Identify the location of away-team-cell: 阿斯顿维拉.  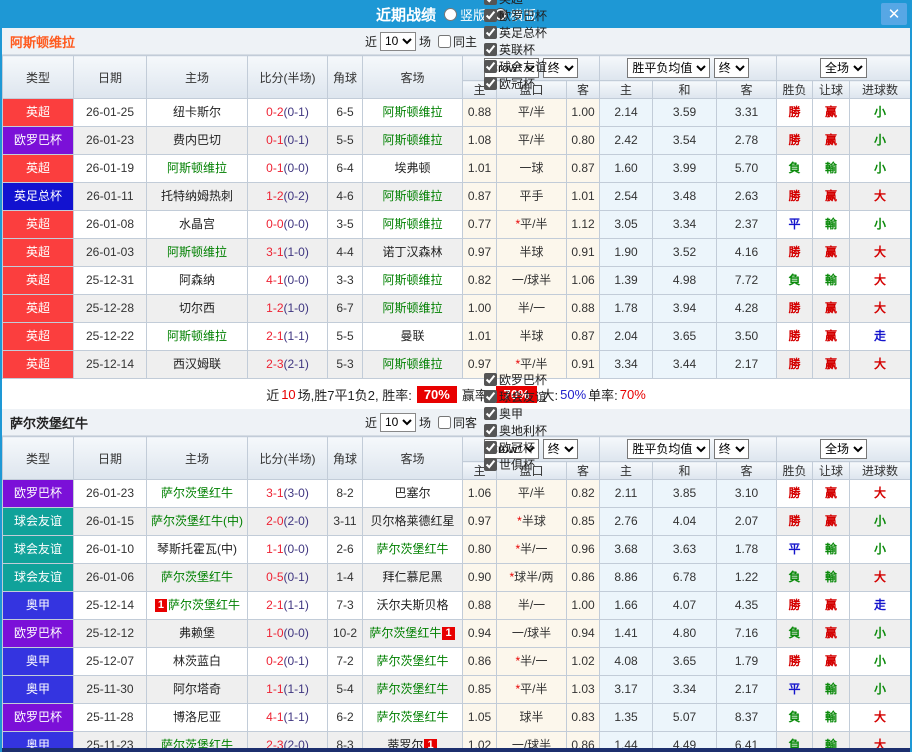
(412, 224).